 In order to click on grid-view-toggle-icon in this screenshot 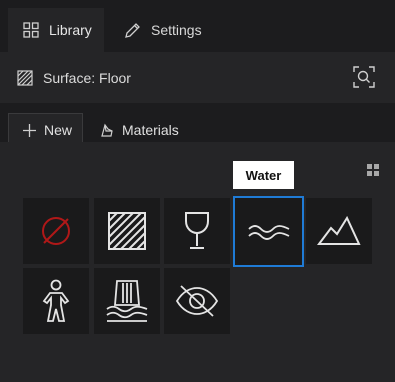, I will do `click(373, 170)`.